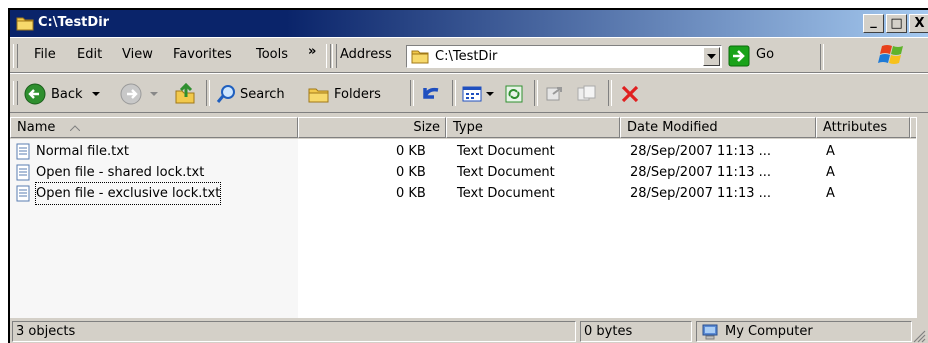  What do you see at coordinates (822, 57) in the screenshot?
I see `menu-separator` at bounding box center [822, 57].